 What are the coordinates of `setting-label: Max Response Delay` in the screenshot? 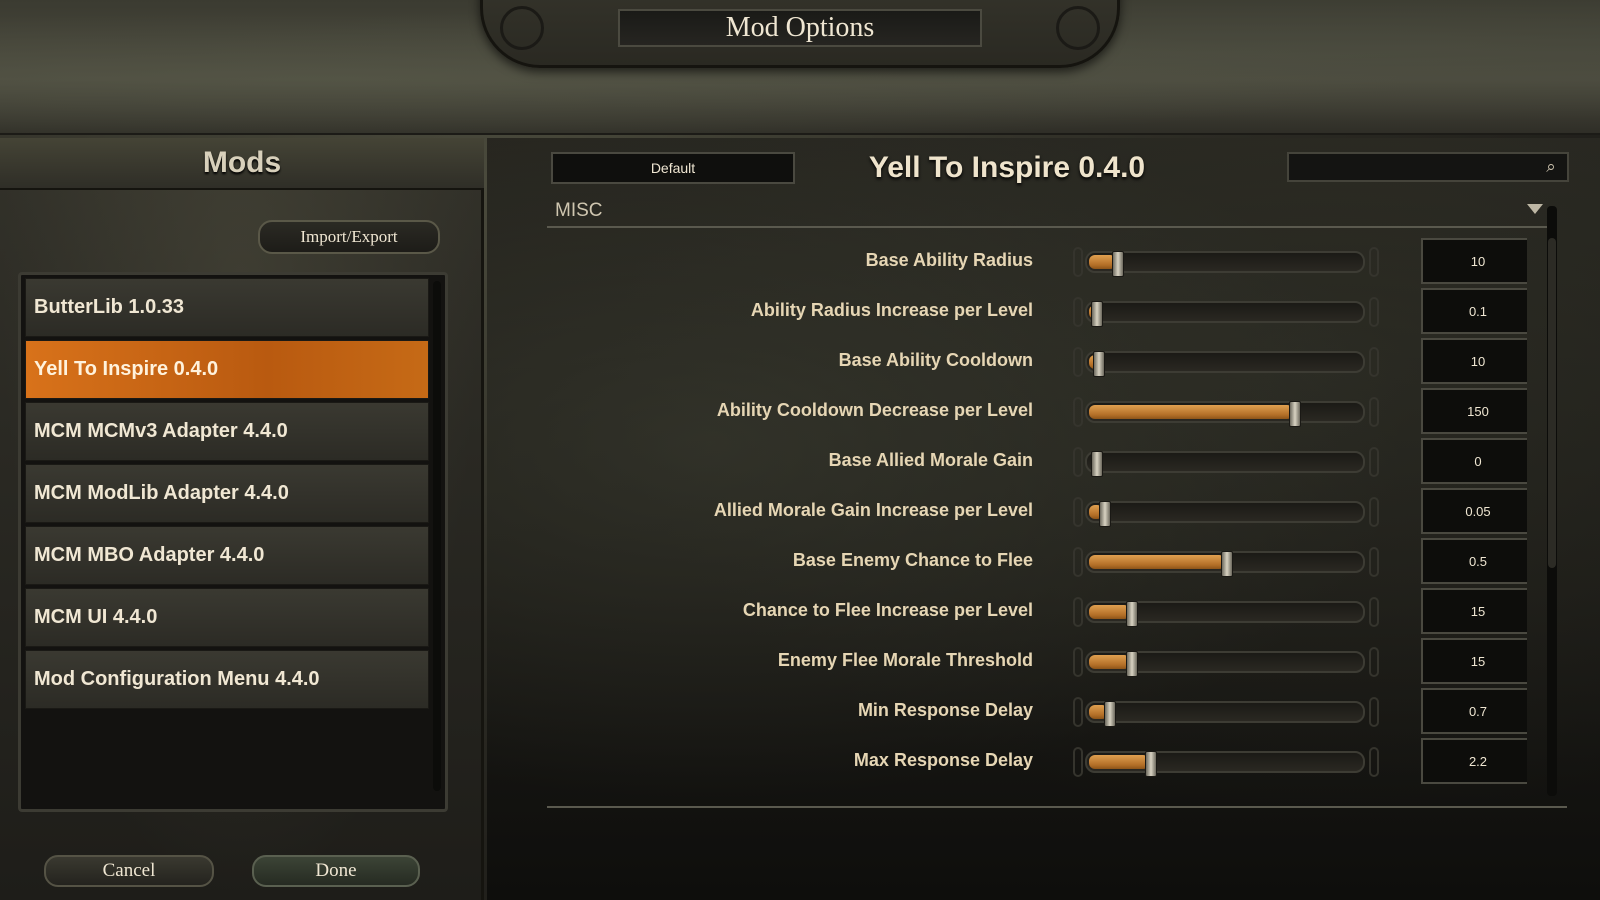 It's located at (943, 760).